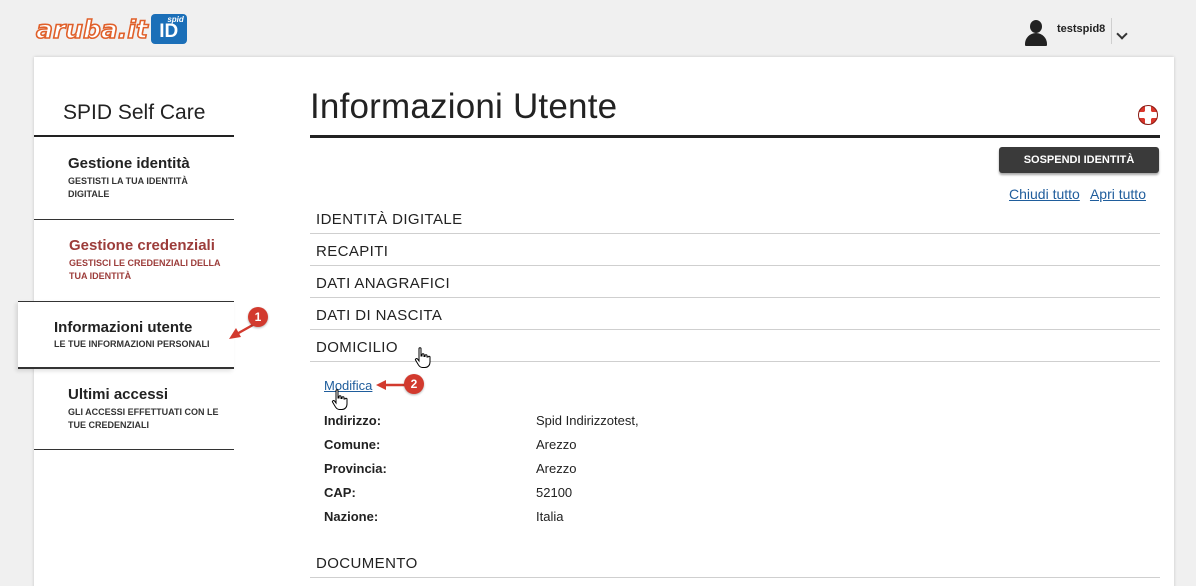 The height and width of the screenshot is (586, 1196). I want to click on sidebar-top-divider, so click(134, 136).